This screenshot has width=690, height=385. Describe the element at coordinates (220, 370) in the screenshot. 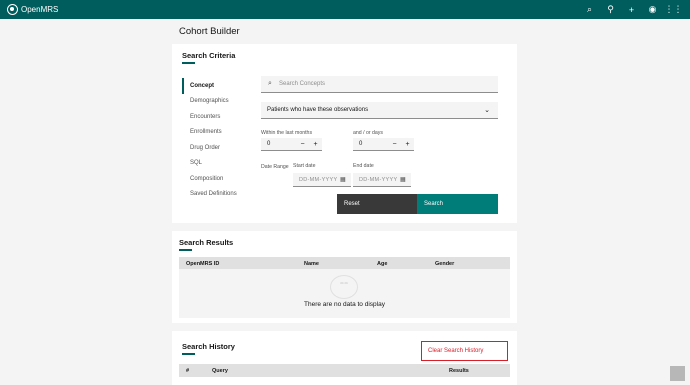

I see `col-query: Query` at that location.